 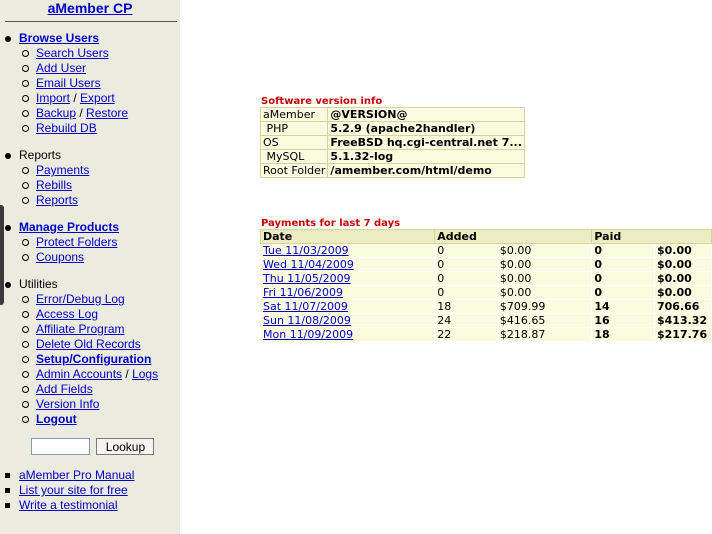 I want to click on nav-item: Import / Export, so click(x=64, y=98).